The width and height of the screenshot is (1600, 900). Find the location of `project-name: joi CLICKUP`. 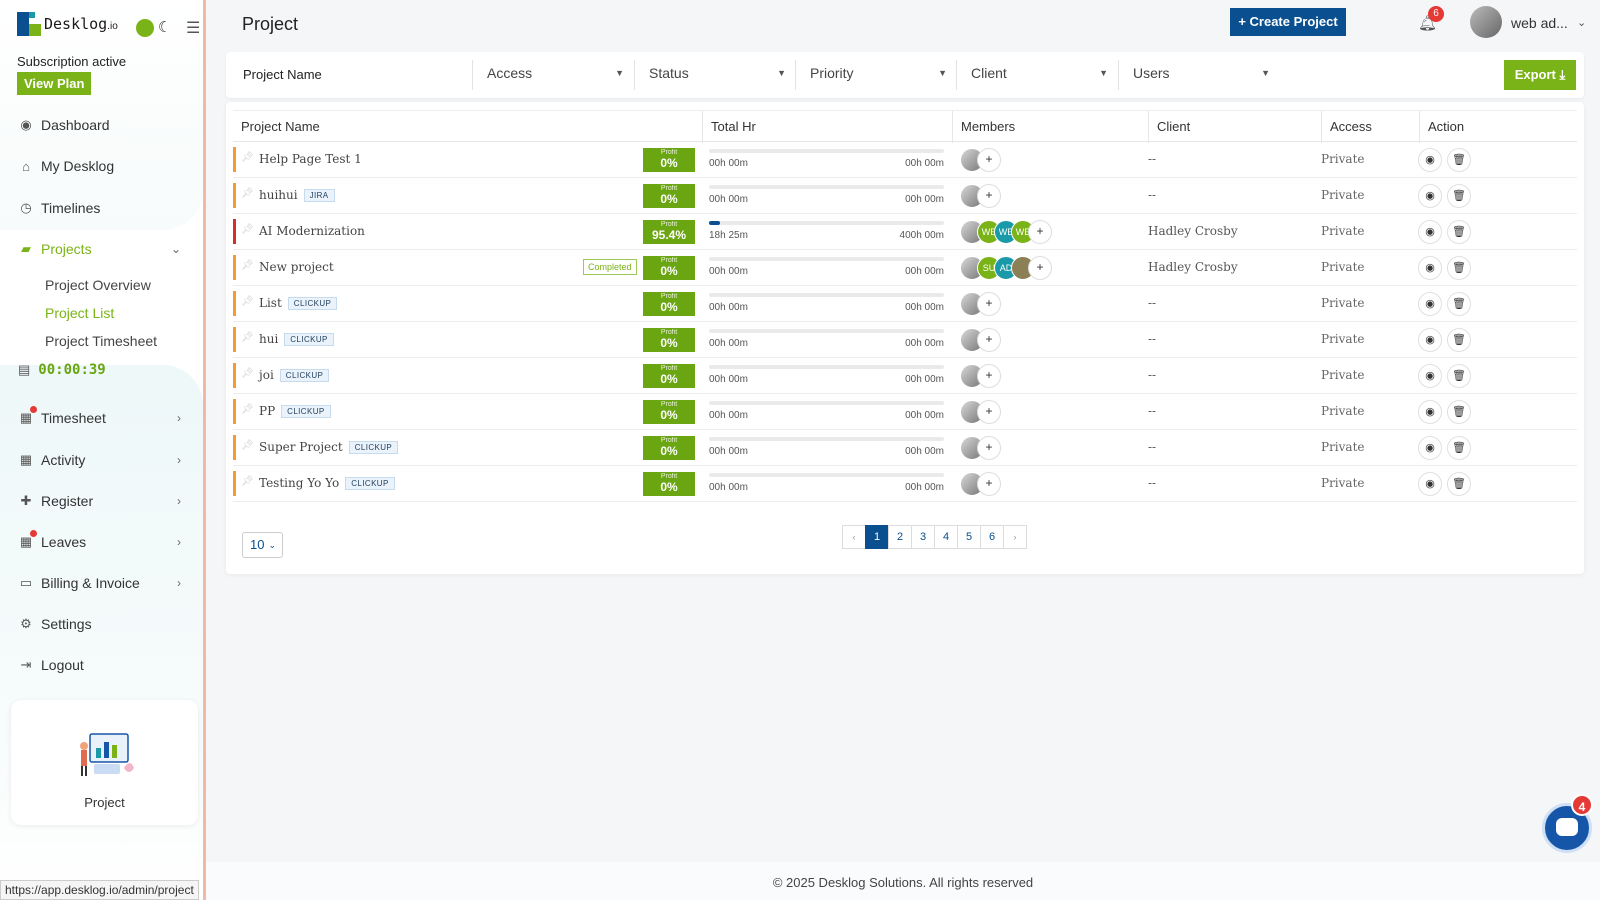

project-name: joi CLICKUP is located at coordinates (294, 375).